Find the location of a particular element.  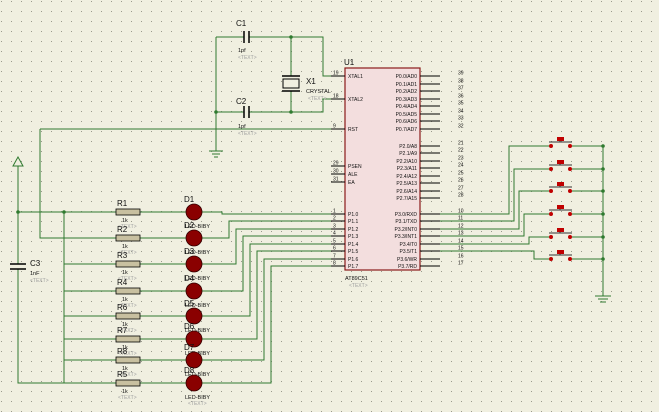

c3-value: 1nF is located at coordinates (35, 274).